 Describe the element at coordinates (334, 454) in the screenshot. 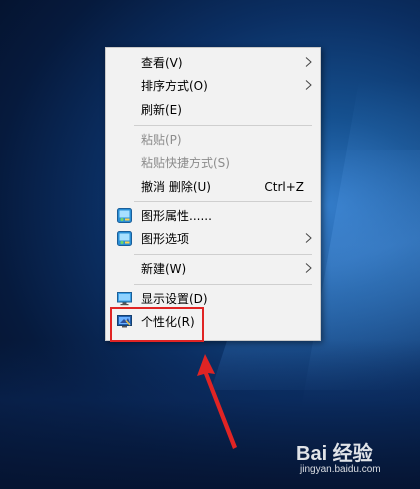

I see `watermark-brand: Bai 经验` at that location.